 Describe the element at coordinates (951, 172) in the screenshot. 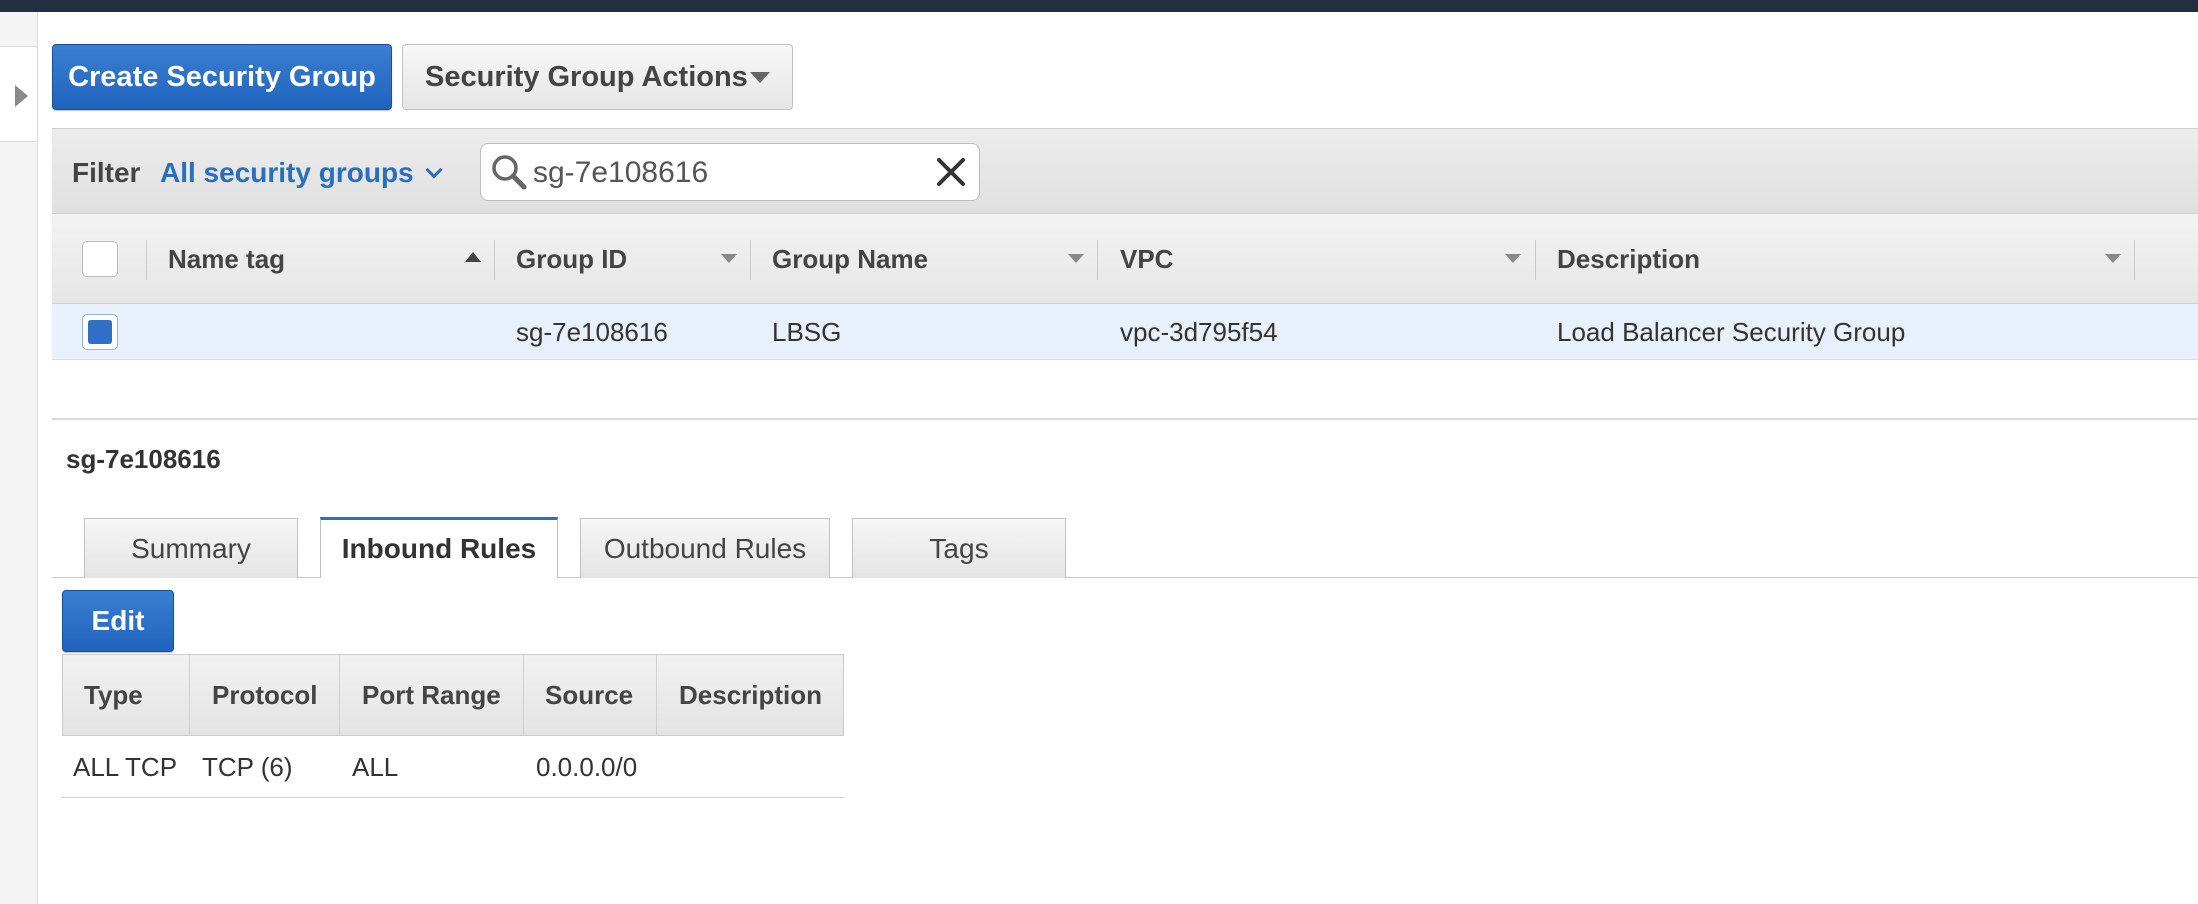

I see `clear-icon` at that location.